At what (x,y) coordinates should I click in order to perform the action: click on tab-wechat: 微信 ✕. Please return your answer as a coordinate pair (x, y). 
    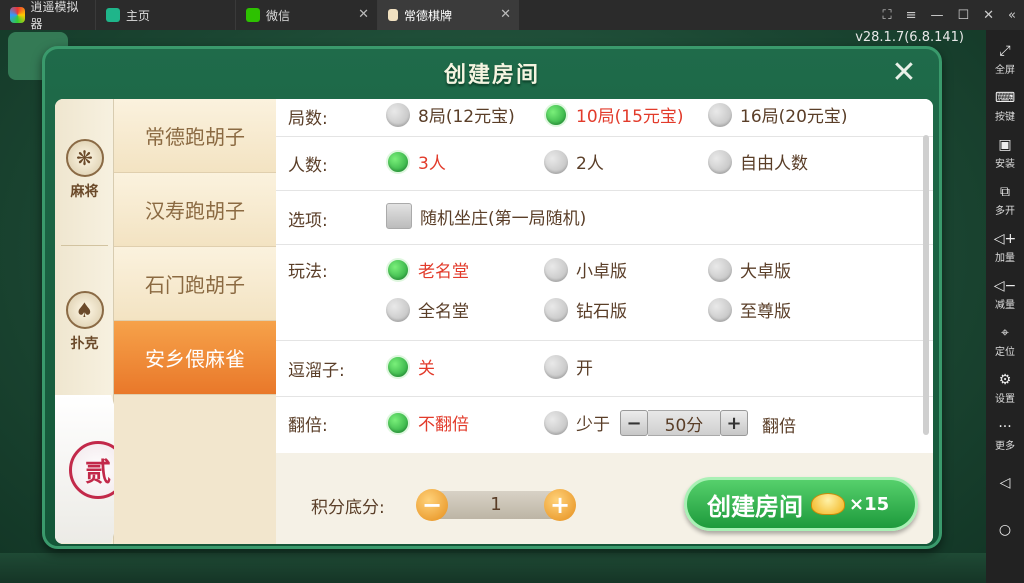
    Looking at the image, I should click on (306, 15).